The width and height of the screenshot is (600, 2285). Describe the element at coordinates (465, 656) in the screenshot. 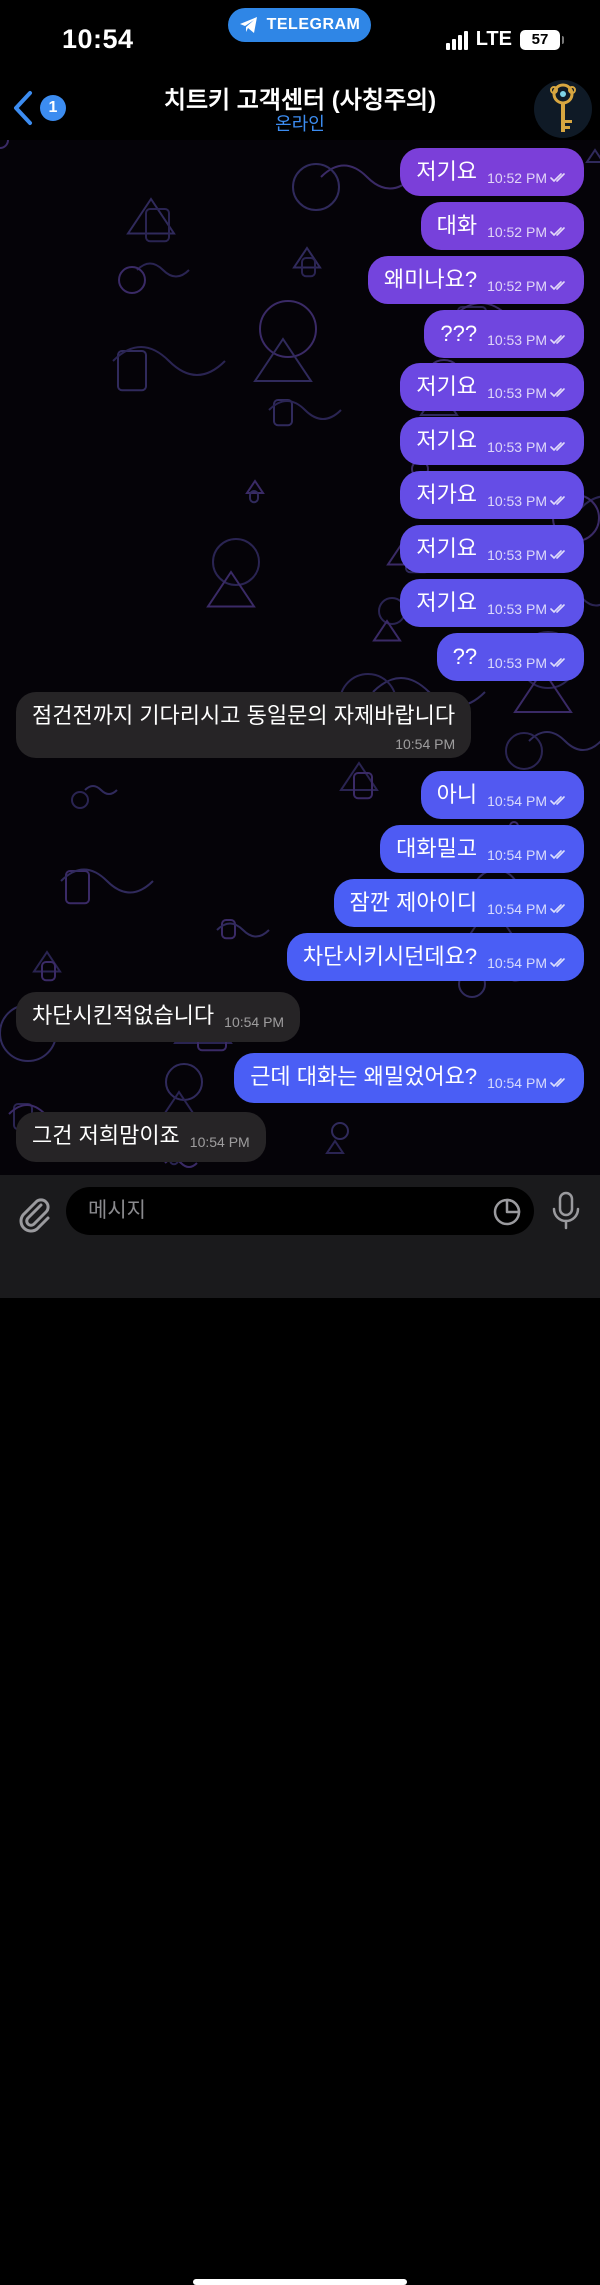

I see `message-text: ??` at that location.